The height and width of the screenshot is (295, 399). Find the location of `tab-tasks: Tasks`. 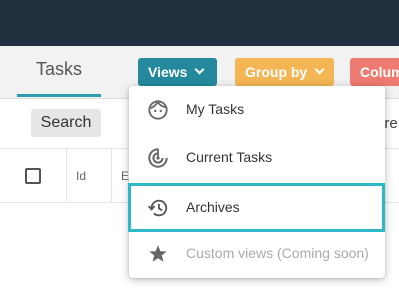

tab-tasks: Tasks is located at coordinates (59, 72).